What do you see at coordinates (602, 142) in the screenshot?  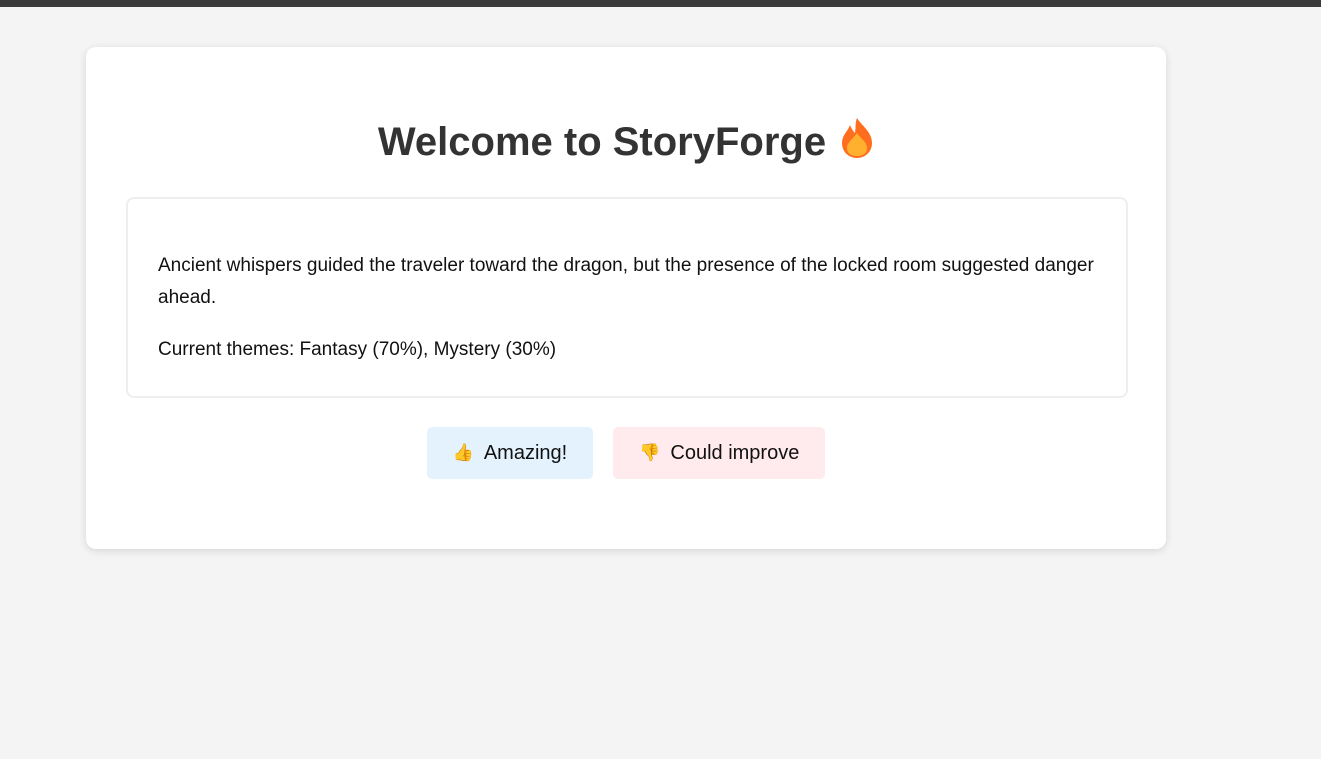 I see `page-title-text: Welcome to StoryForge` at bounding box center [602, 142].